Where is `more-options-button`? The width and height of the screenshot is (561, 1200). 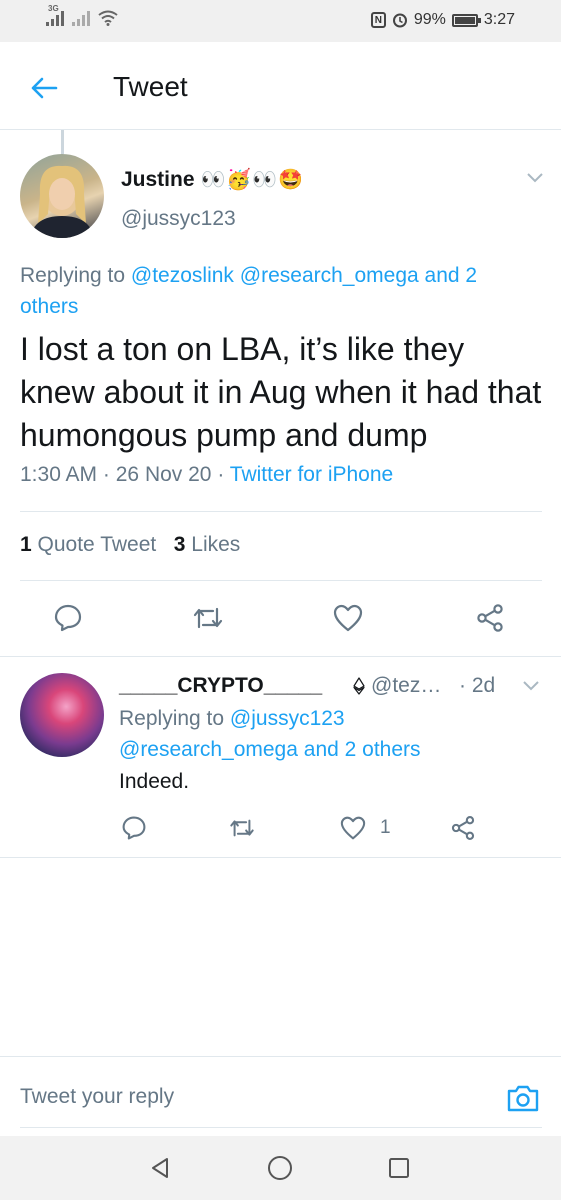
more-options-button is located at coordinates (535, 178).